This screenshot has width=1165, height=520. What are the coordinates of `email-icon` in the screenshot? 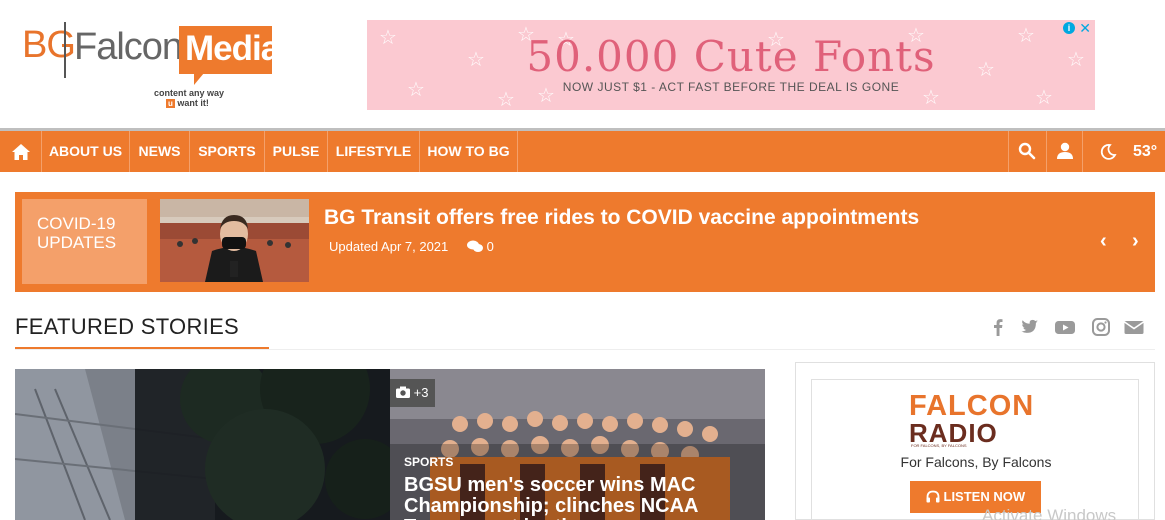 It's located at (1134, 327).